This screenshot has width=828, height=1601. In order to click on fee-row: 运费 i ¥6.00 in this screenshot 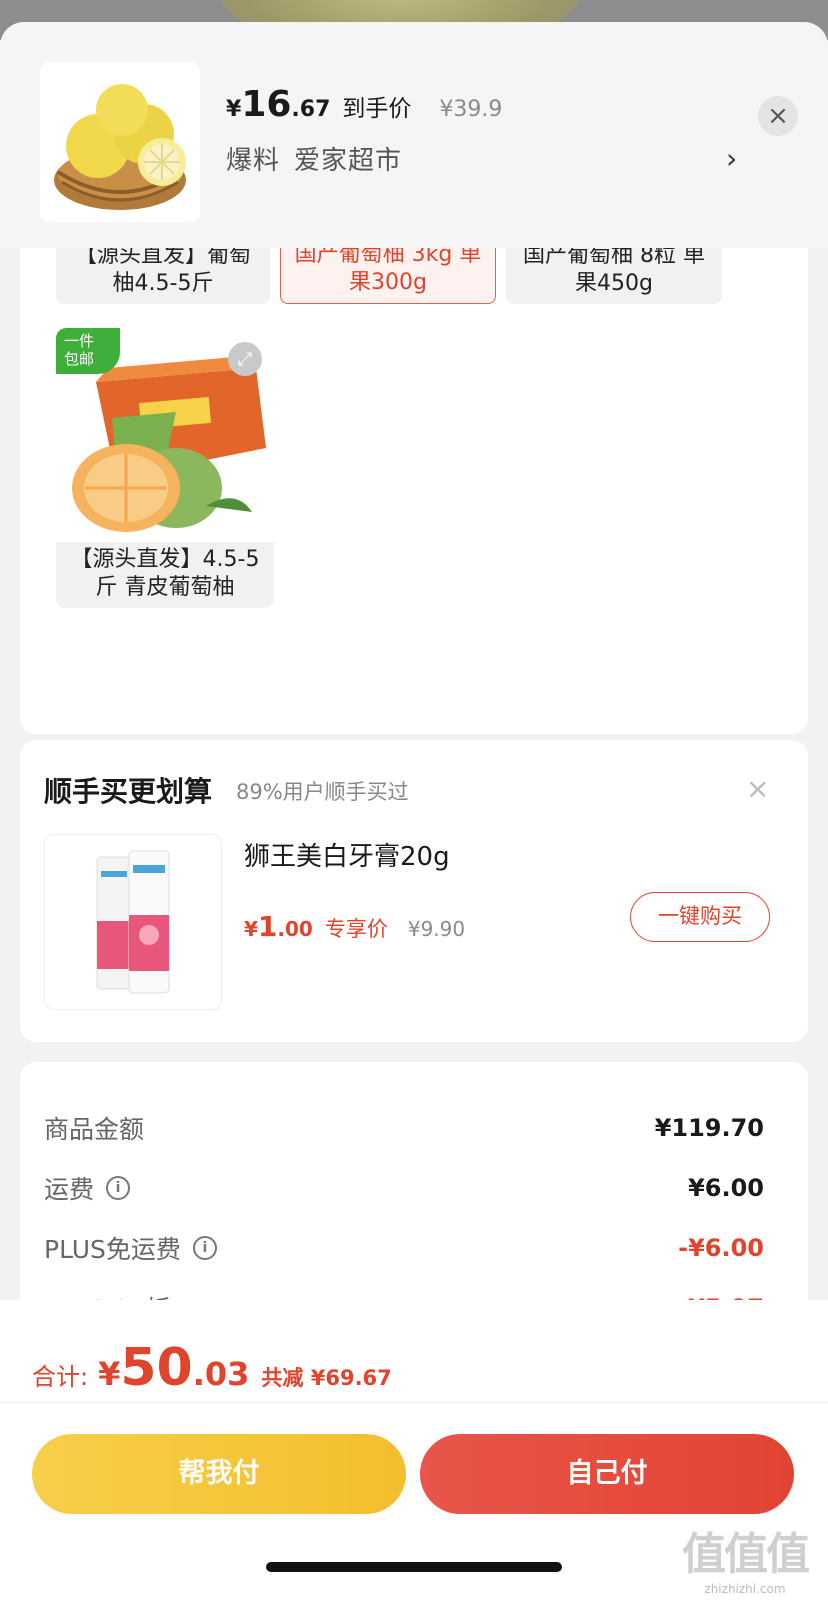, I will do `click(404, 1188)`.